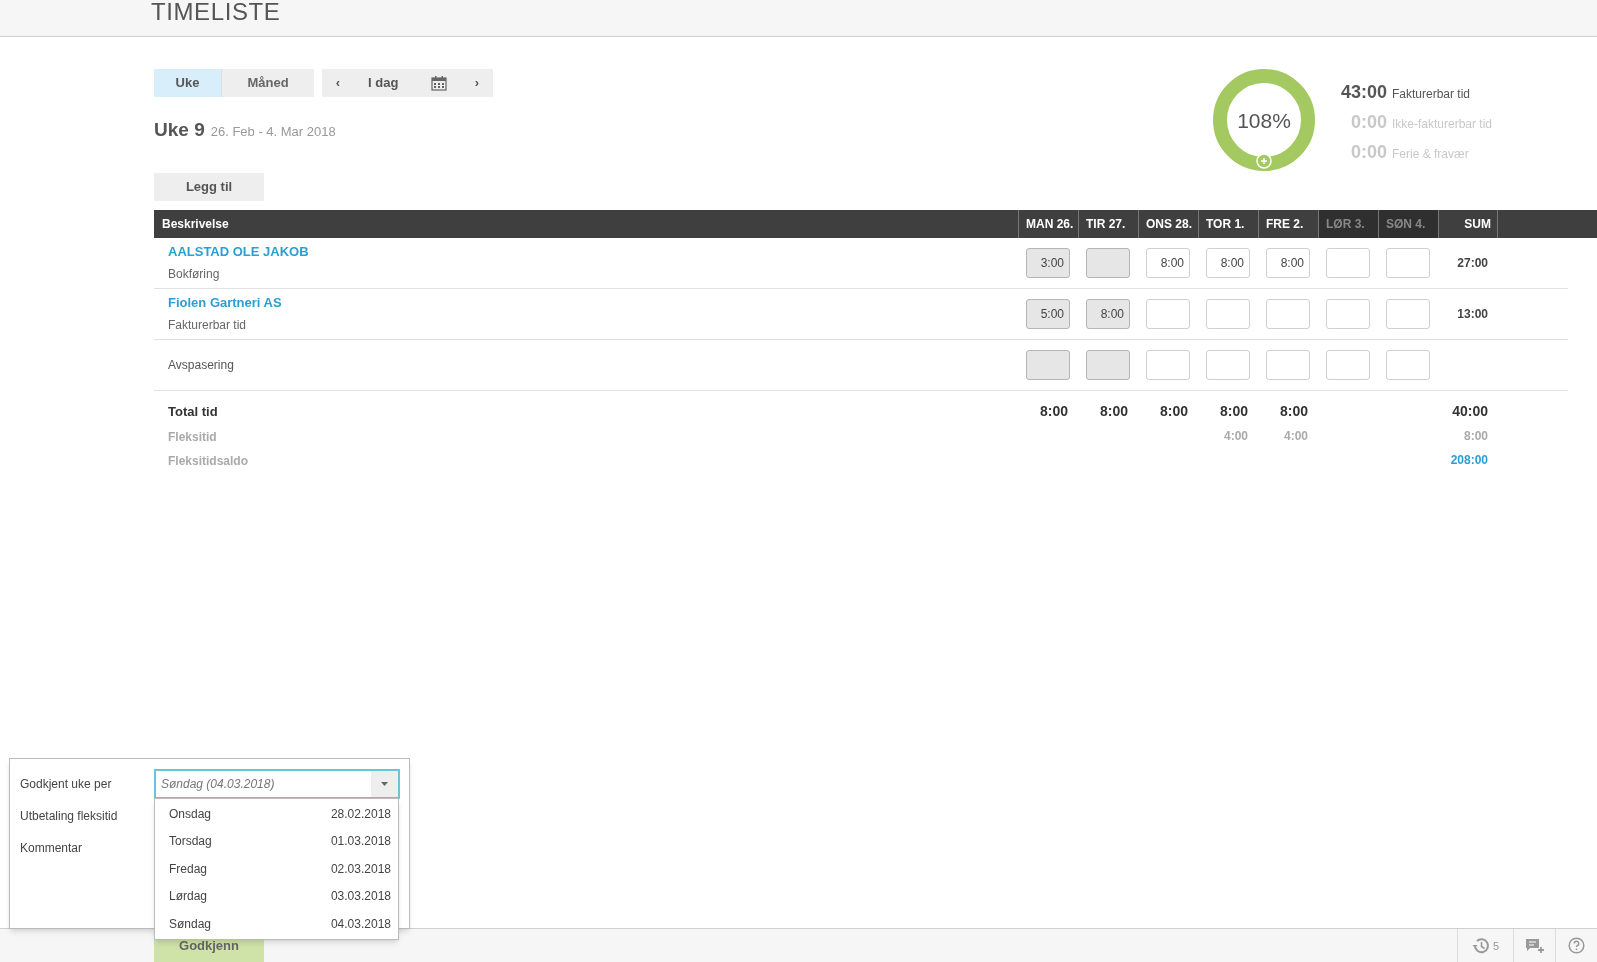 Image resolution: width=1597 pixels, height=962 pixels. I want to click on add-comment-icon, so click(1534, 945).